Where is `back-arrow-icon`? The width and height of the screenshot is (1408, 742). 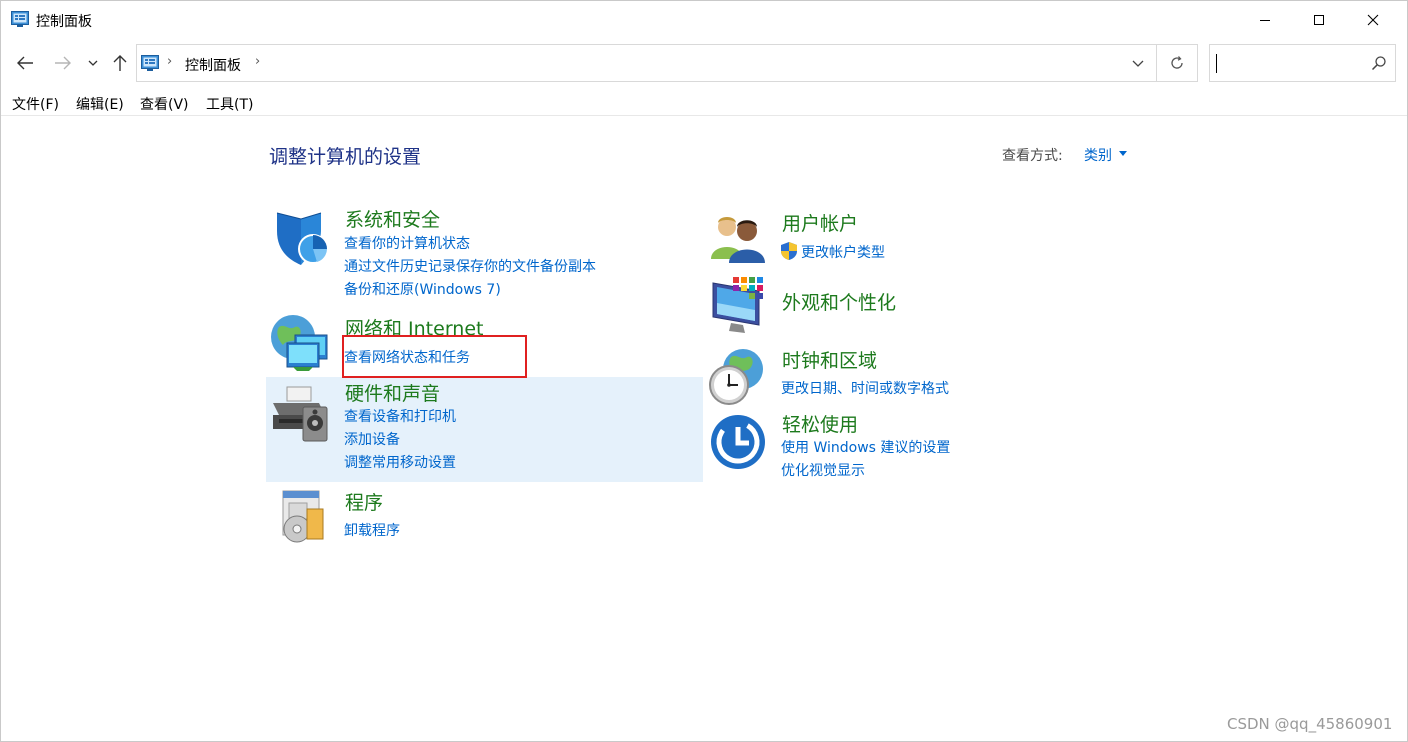
back-arrow-icon is located at coordinates (25, 63).